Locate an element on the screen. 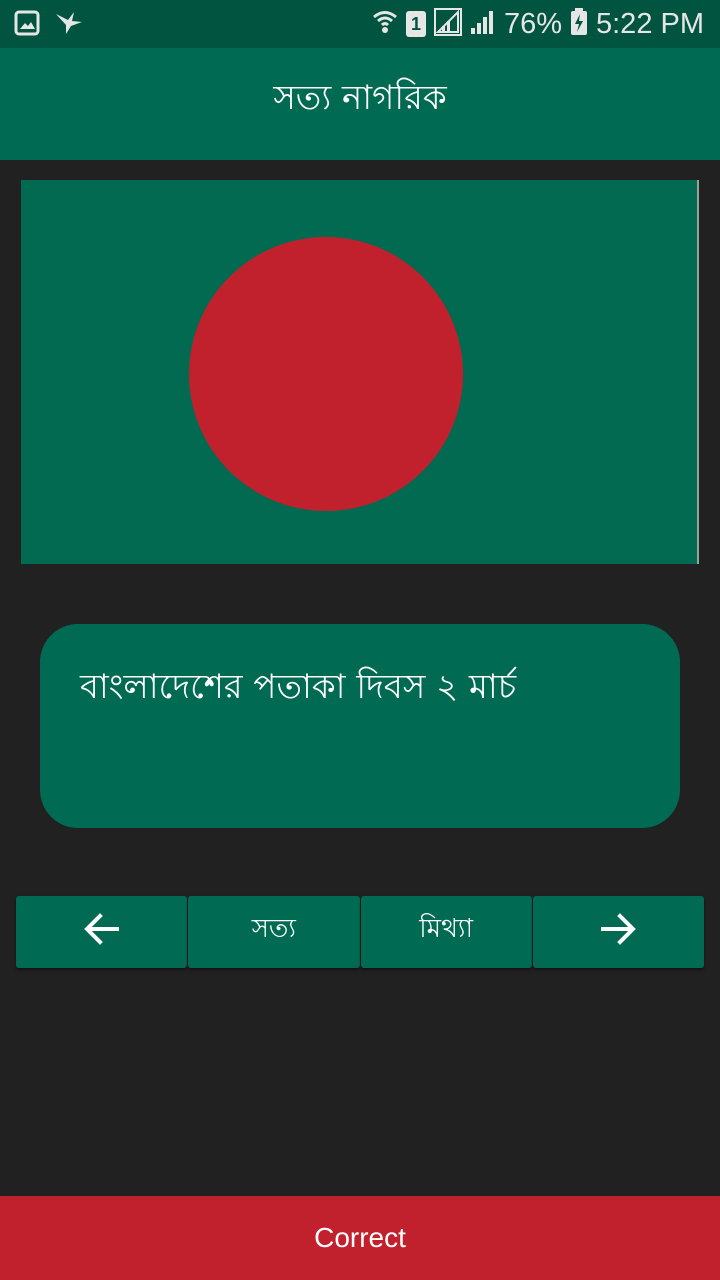 The width and height of the screenshot is (720, 1280). next-button is located at coordinates (618, 932).